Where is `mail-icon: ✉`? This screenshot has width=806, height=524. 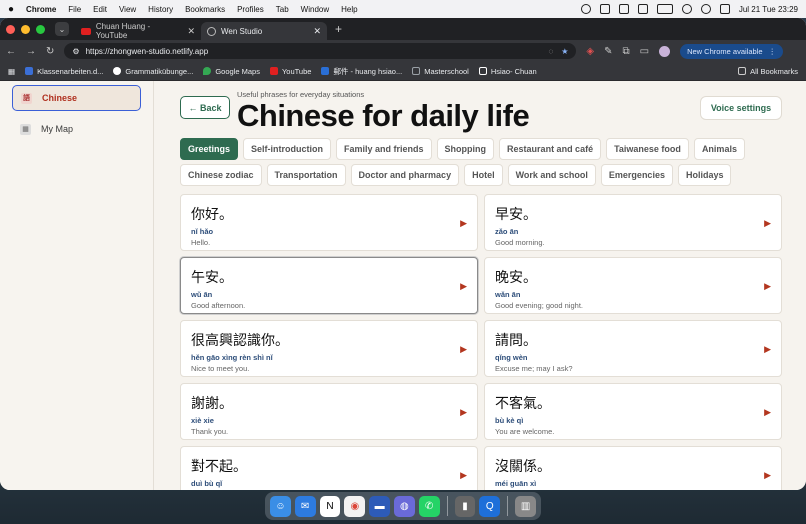
mail-icon: ✉ is located at coordinates (305, 506).